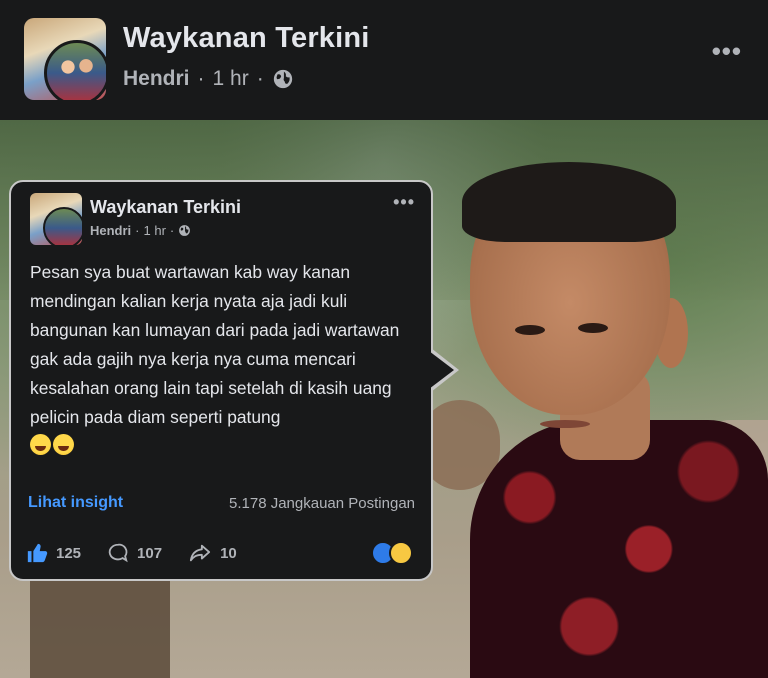 The image size is (768, 678). What do you see at coordinates (53, 553) in the screenshot?
I see `like-button: 125` at bounding box center [53, 553].